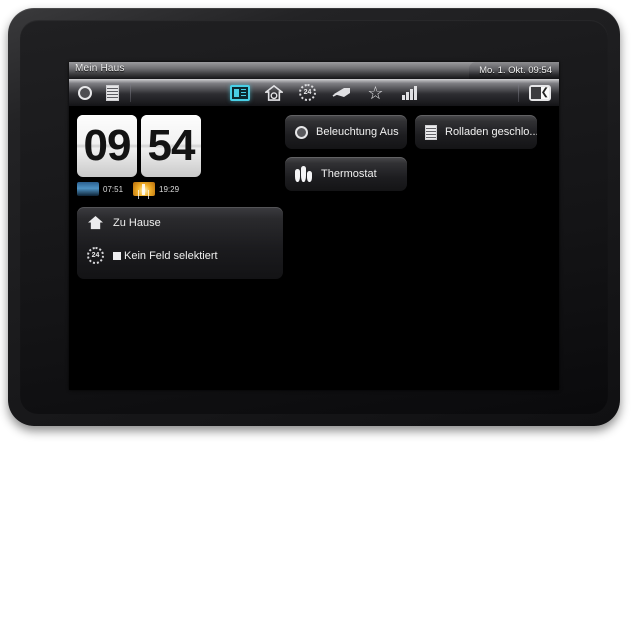  I want to click on title-bar: Mein Haus Mo. 1. Okt. 09:54, so click(314, 70).